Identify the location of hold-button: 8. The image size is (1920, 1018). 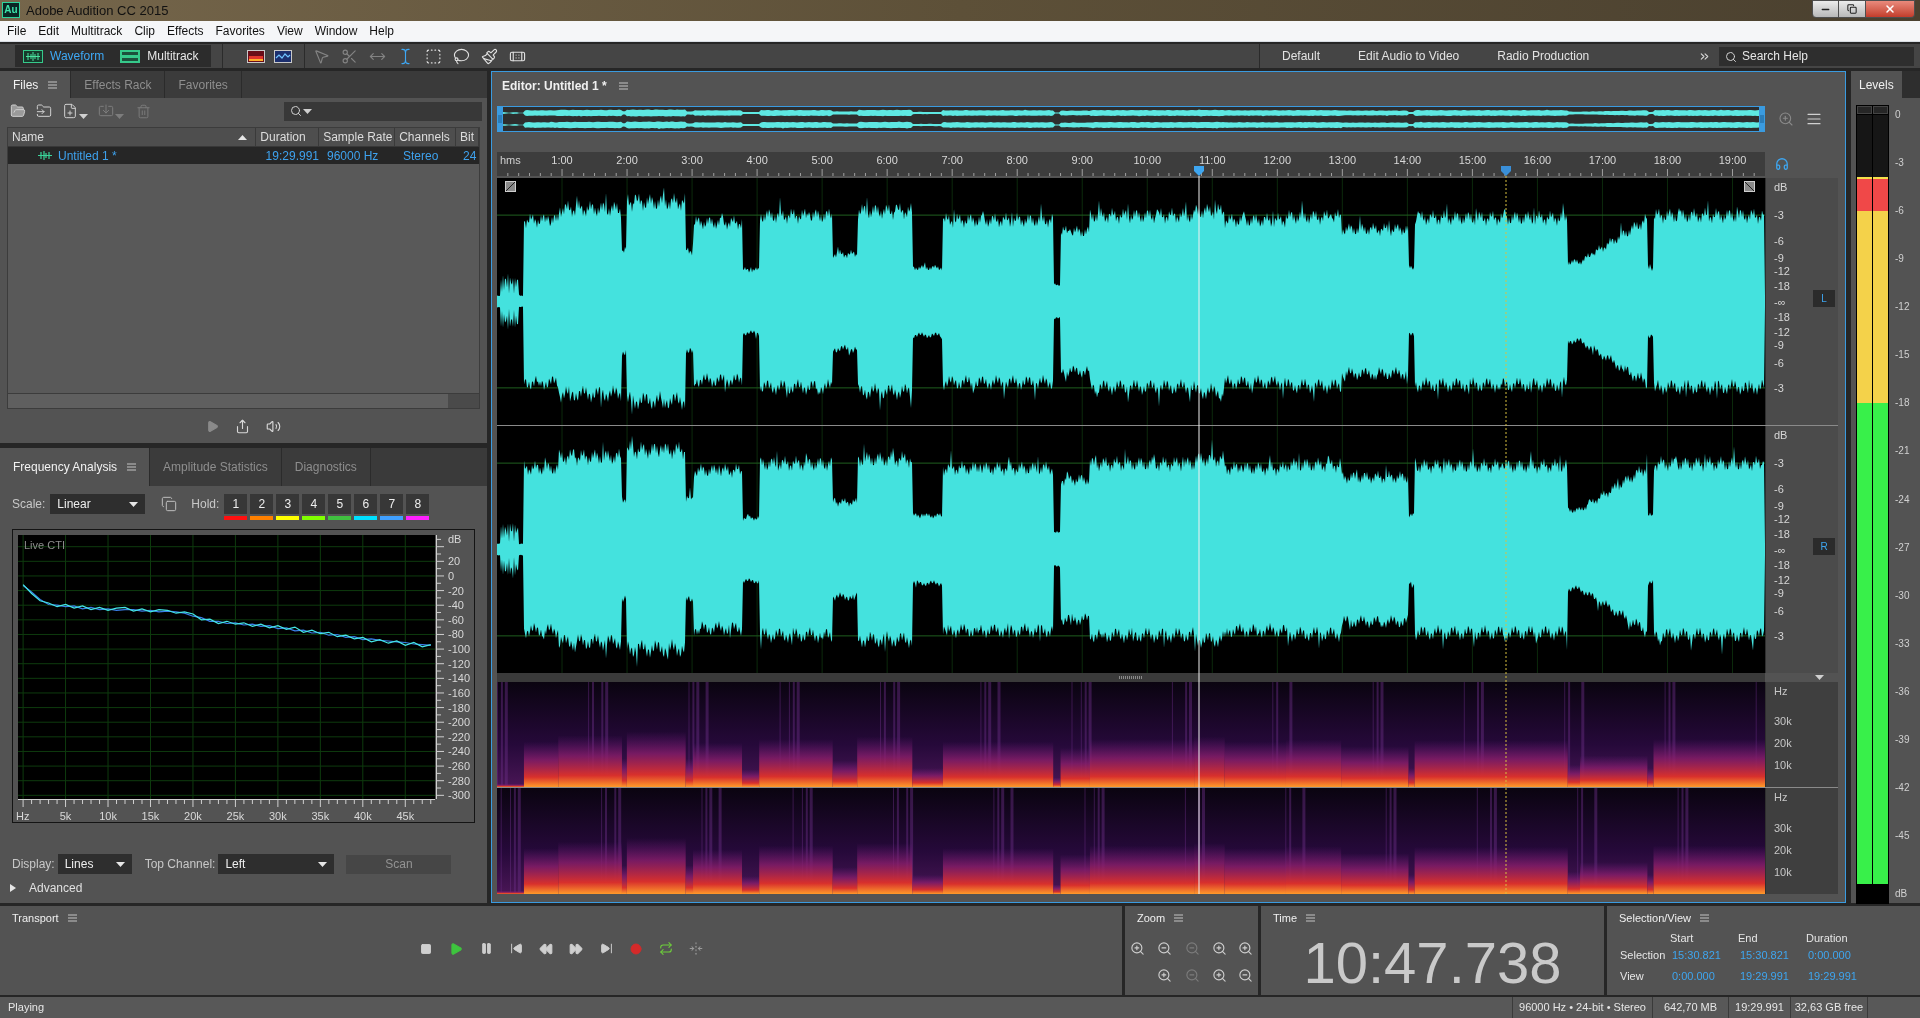
(418, 504).